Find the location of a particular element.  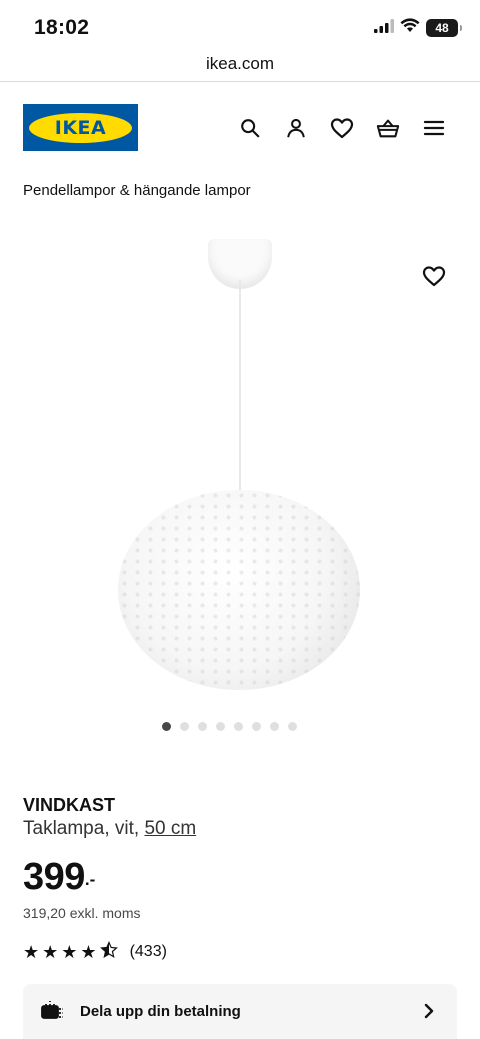

gallery-pagination is located at coordinates (240, 726).